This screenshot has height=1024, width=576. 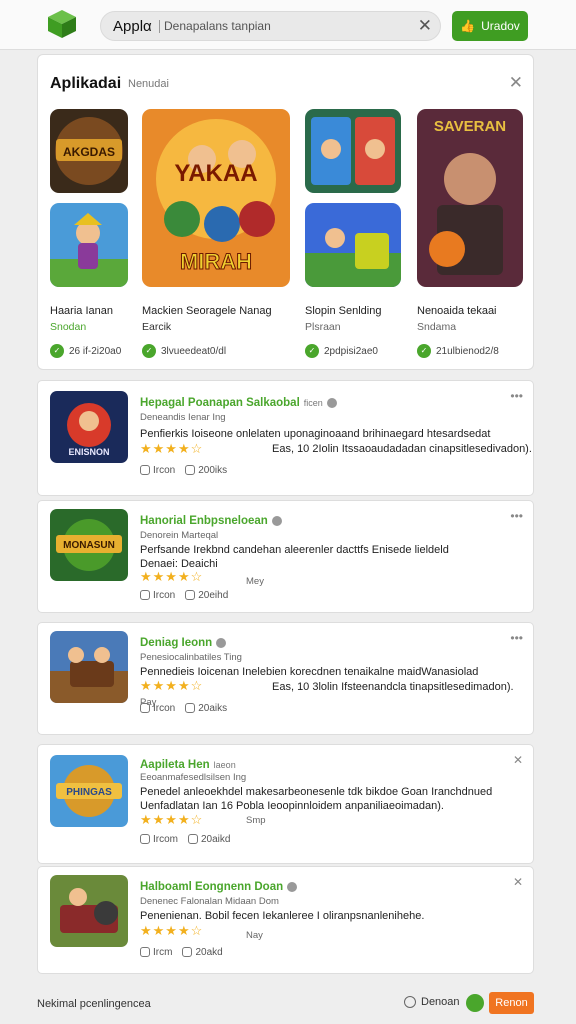 I want to click on rating-sub: Nay, so click(x=254, y=935).